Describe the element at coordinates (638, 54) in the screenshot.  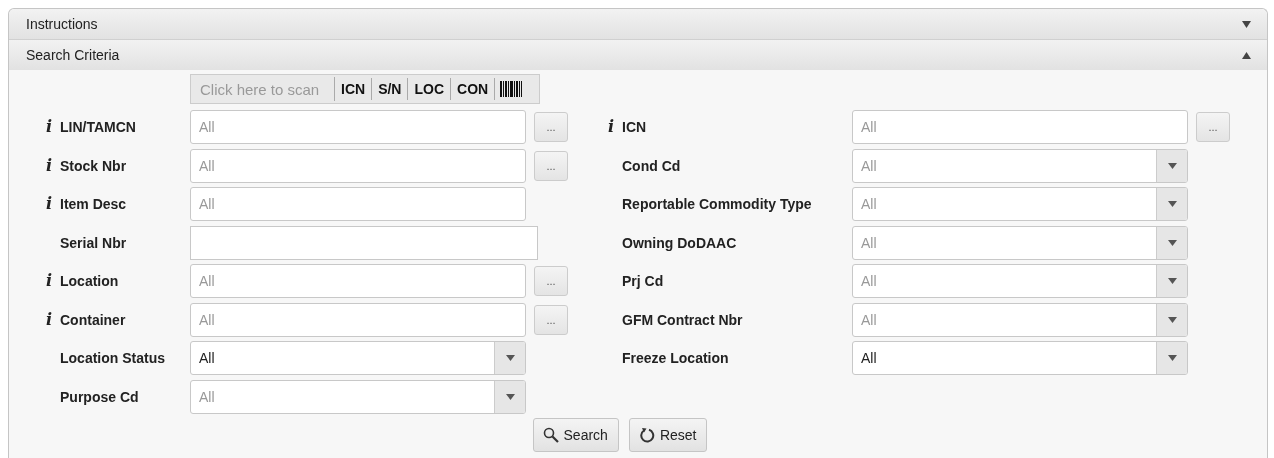
I see `section-header: Search Criteria` at that location.